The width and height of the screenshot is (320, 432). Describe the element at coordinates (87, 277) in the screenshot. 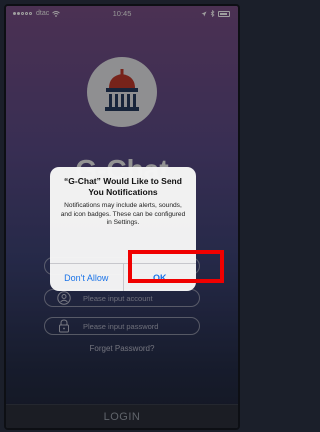

I see `dont-allow-button: Don't Allow` at that location.